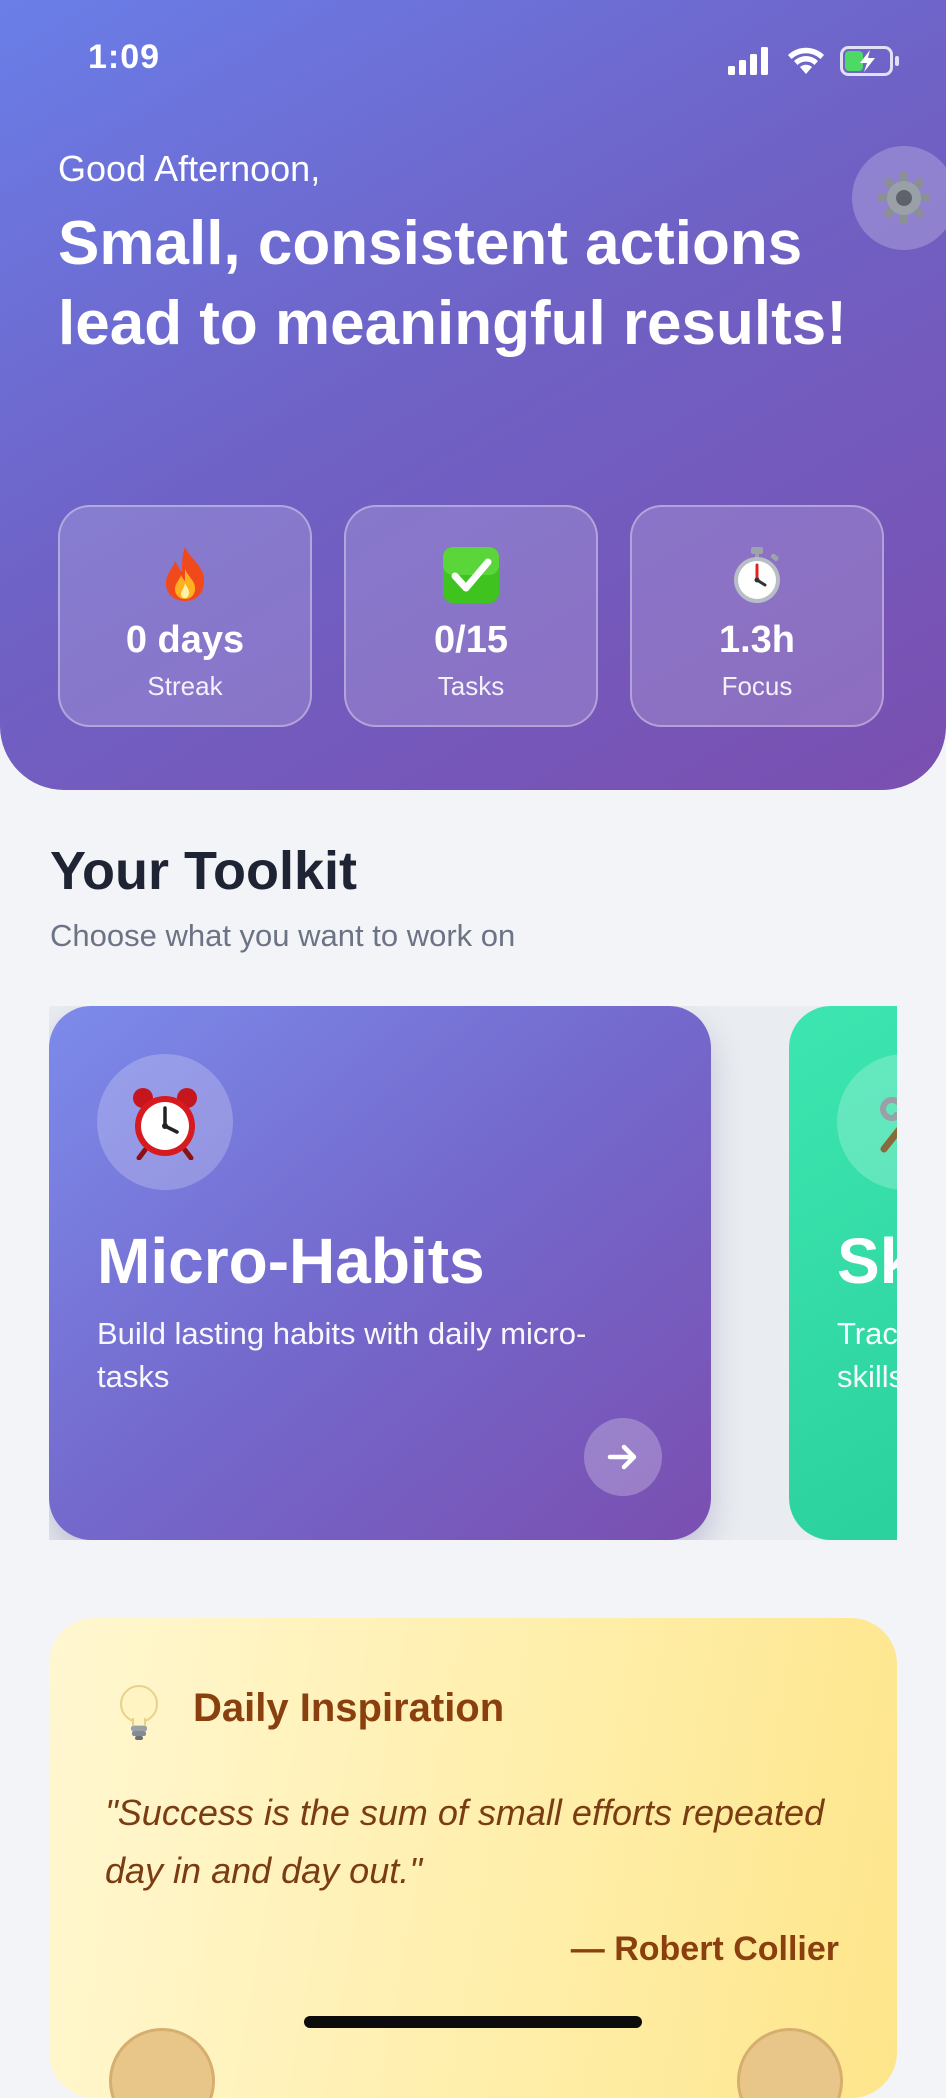  I want to click on micro-habits-title: Micro-Habits, so click(291, 1261).